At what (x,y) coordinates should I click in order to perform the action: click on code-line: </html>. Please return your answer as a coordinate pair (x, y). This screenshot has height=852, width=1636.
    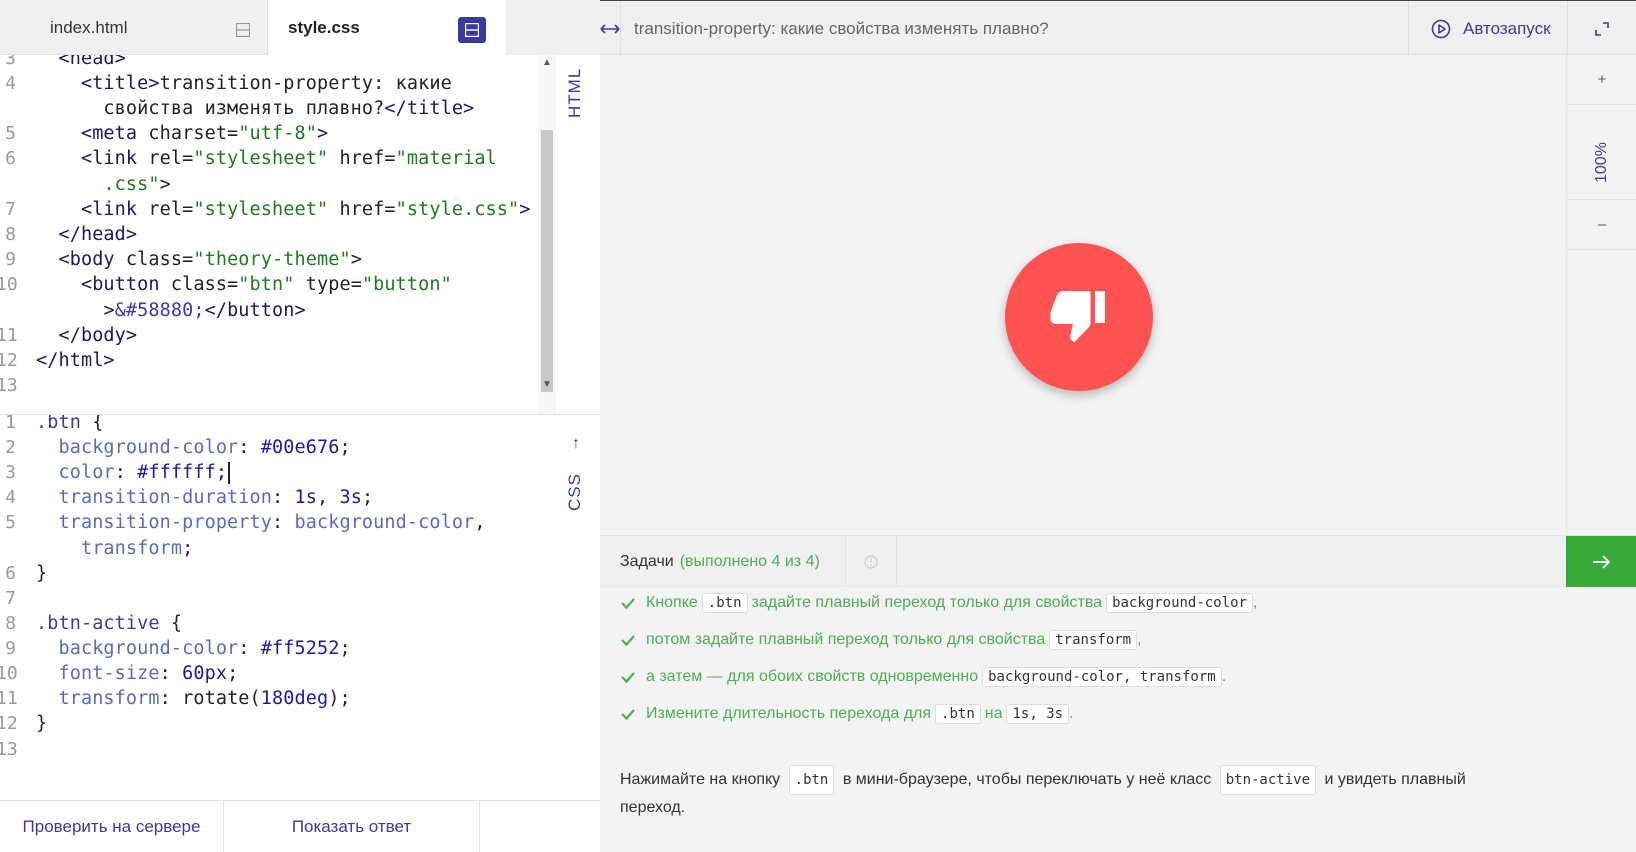
    Looking at the image, I should click on (75, 360).